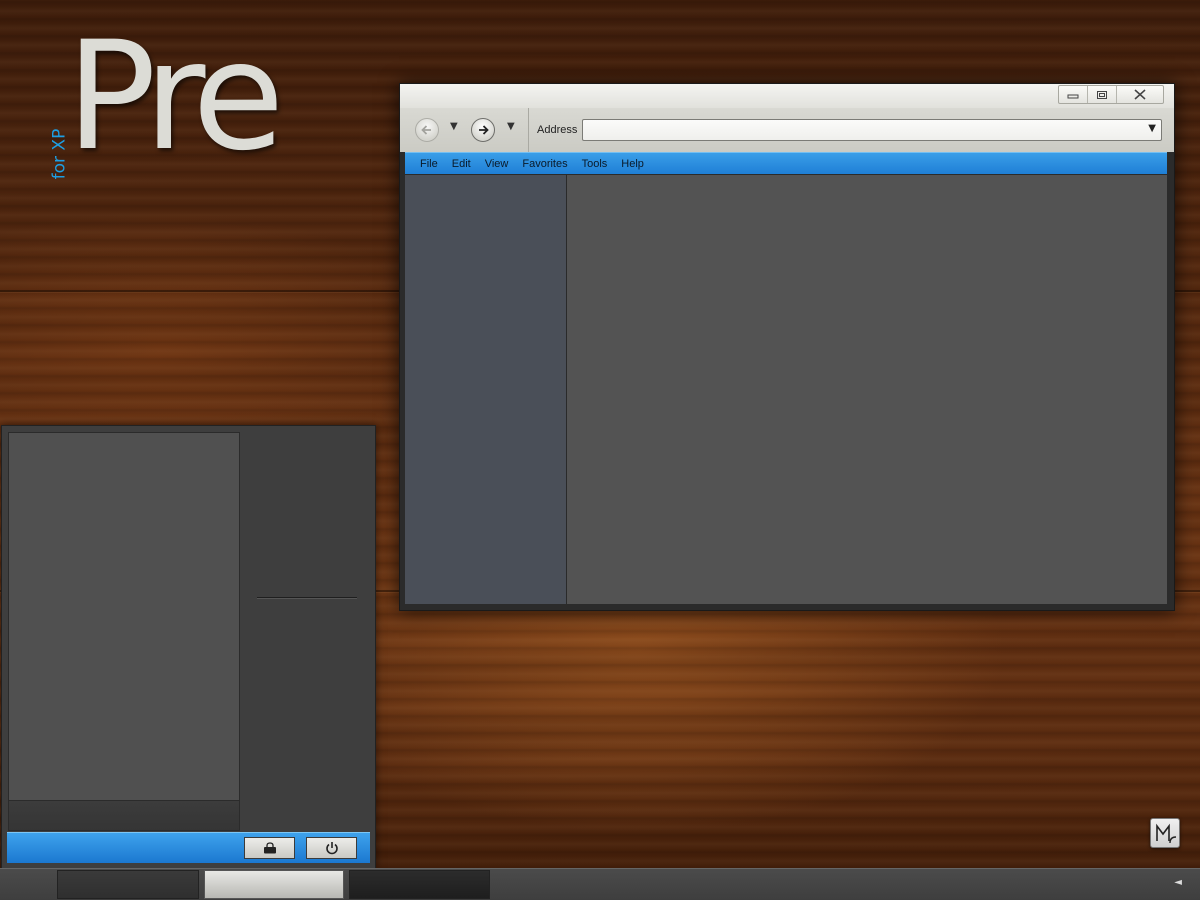 The width and height of the screenshot is (1200, 900). I want to click on menu-bar: File Edit View Favorites Tools Help, so click(786, 163).